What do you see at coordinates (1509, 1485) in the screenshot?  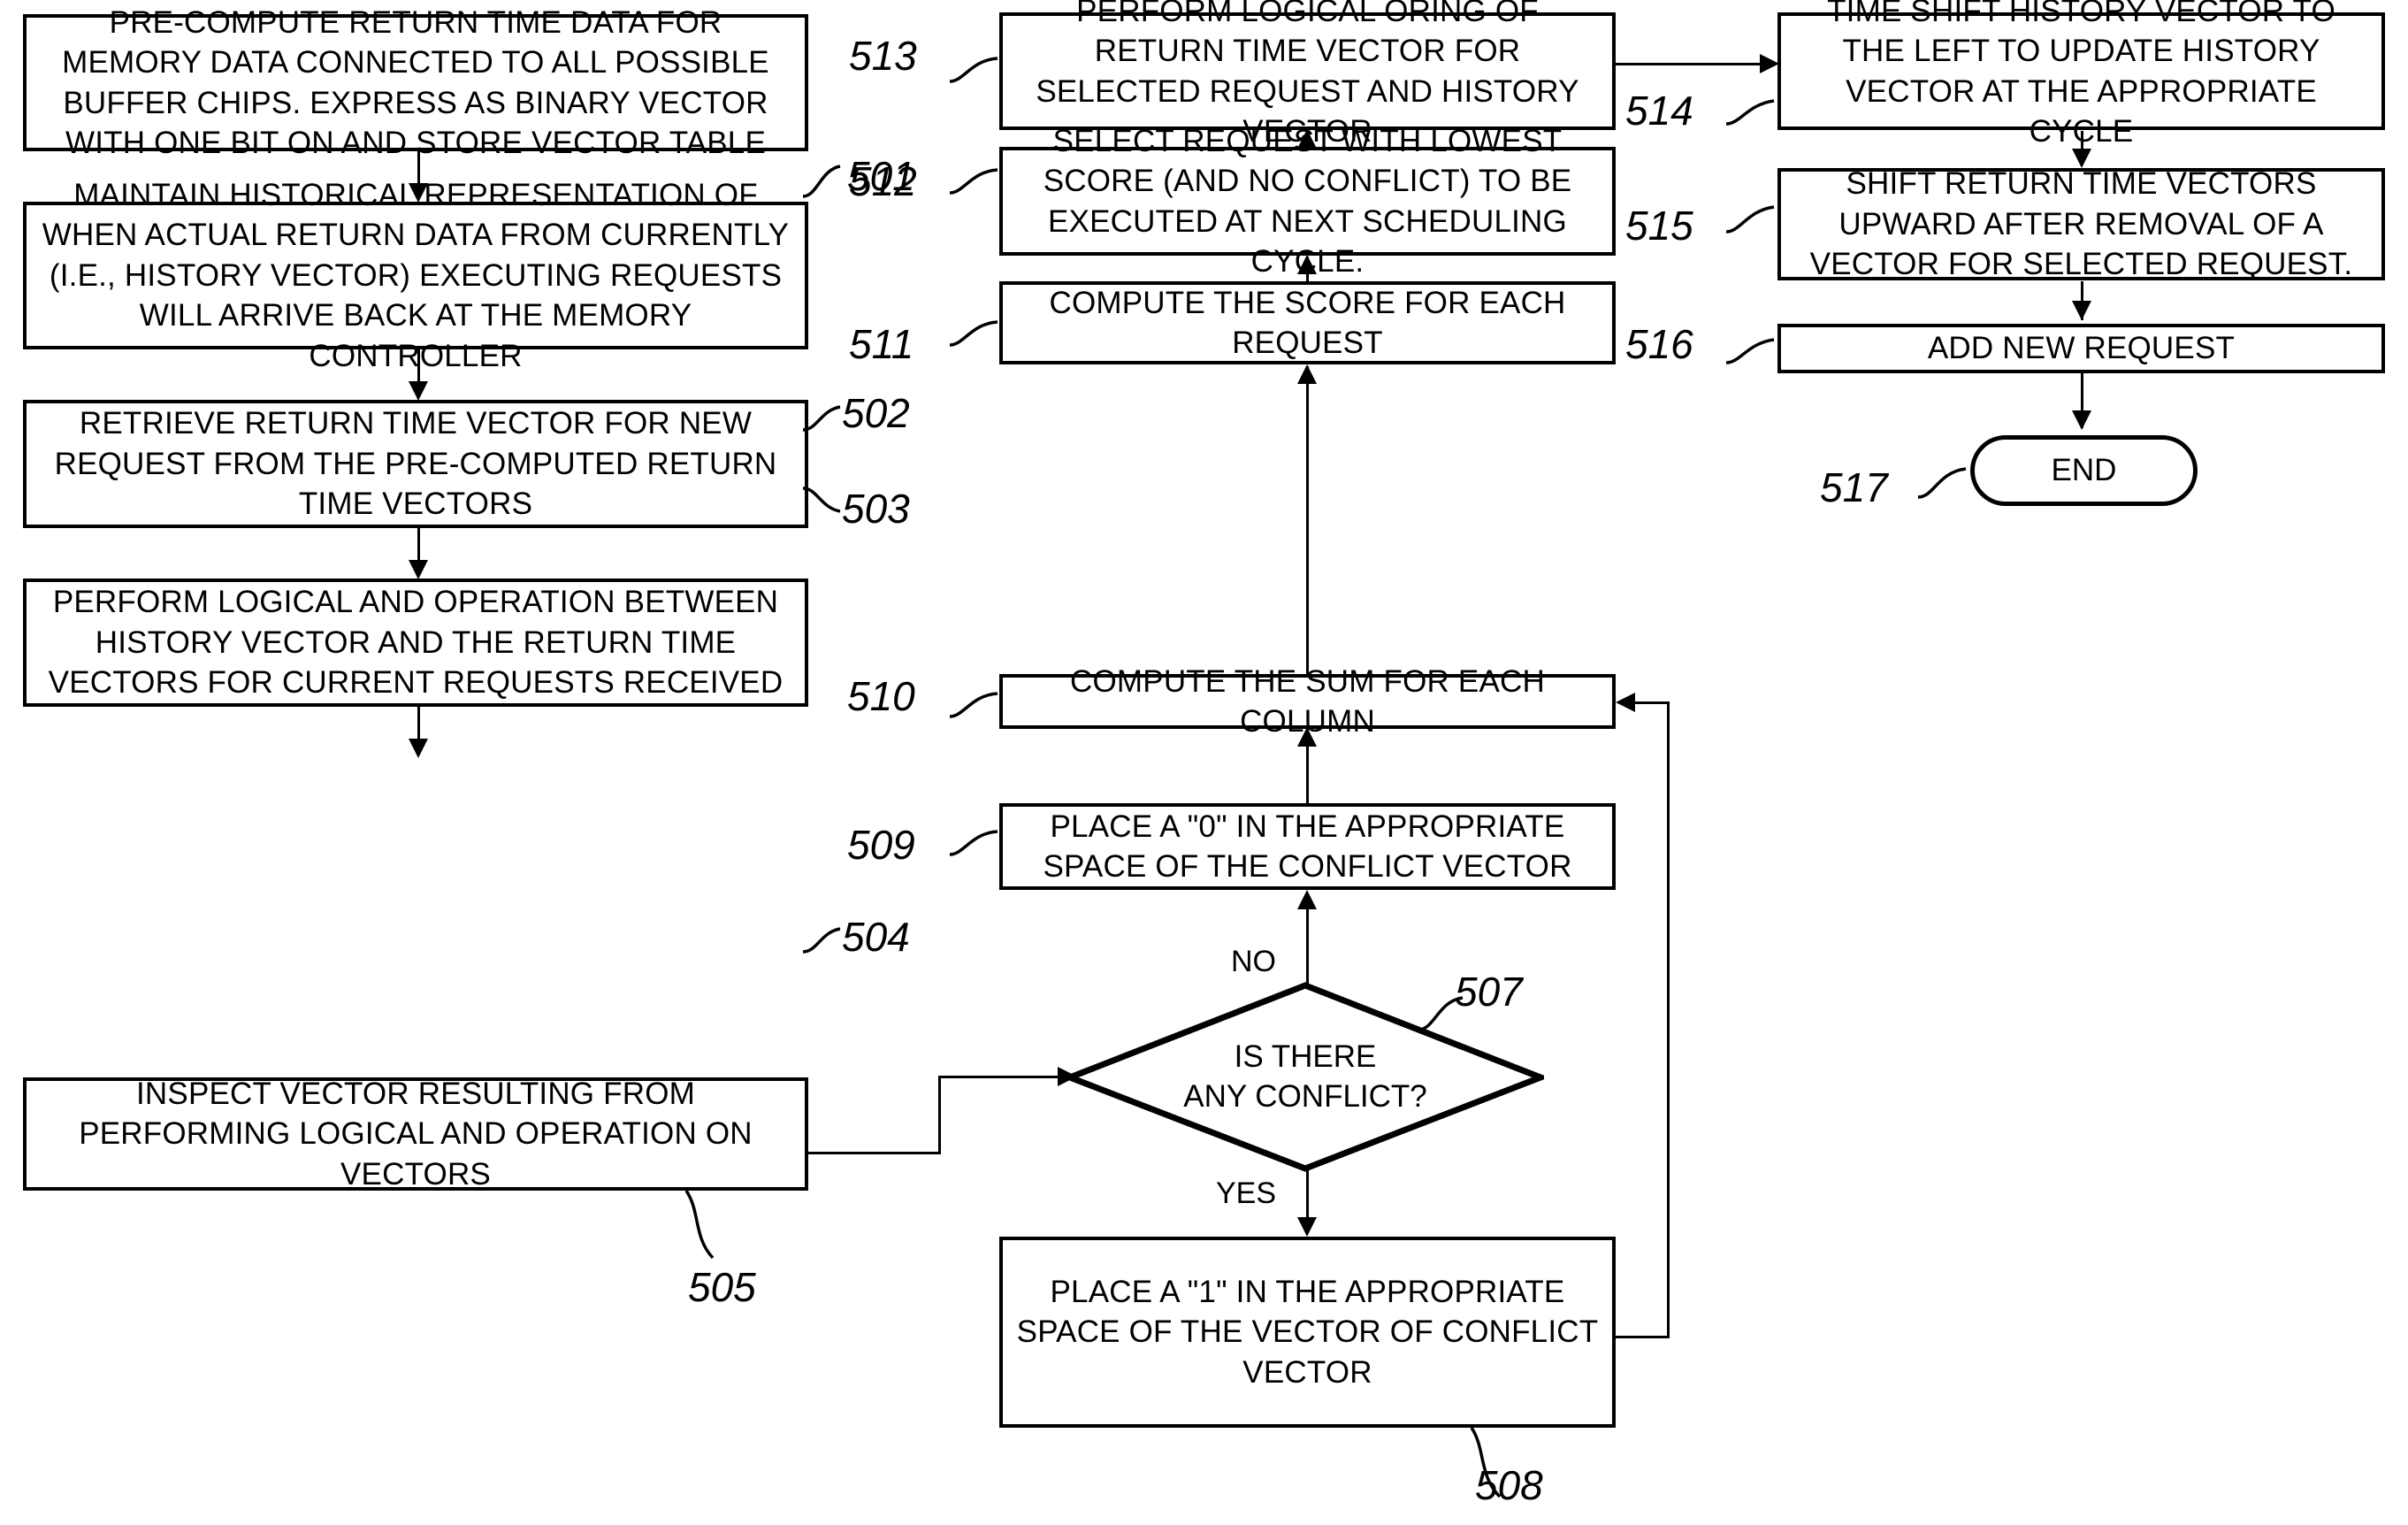 I see `ref-numeral-508: 508` at bounding box center [1509, 1485].